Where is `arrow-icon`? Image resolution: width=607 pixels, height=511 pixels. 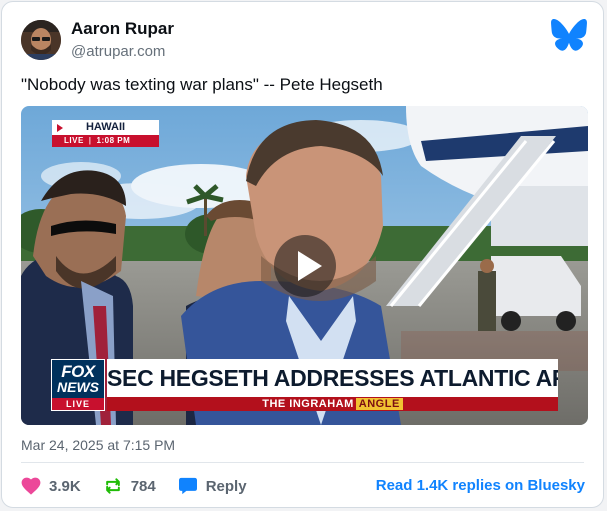 arrow-icon is located at coordinates (60, 128).